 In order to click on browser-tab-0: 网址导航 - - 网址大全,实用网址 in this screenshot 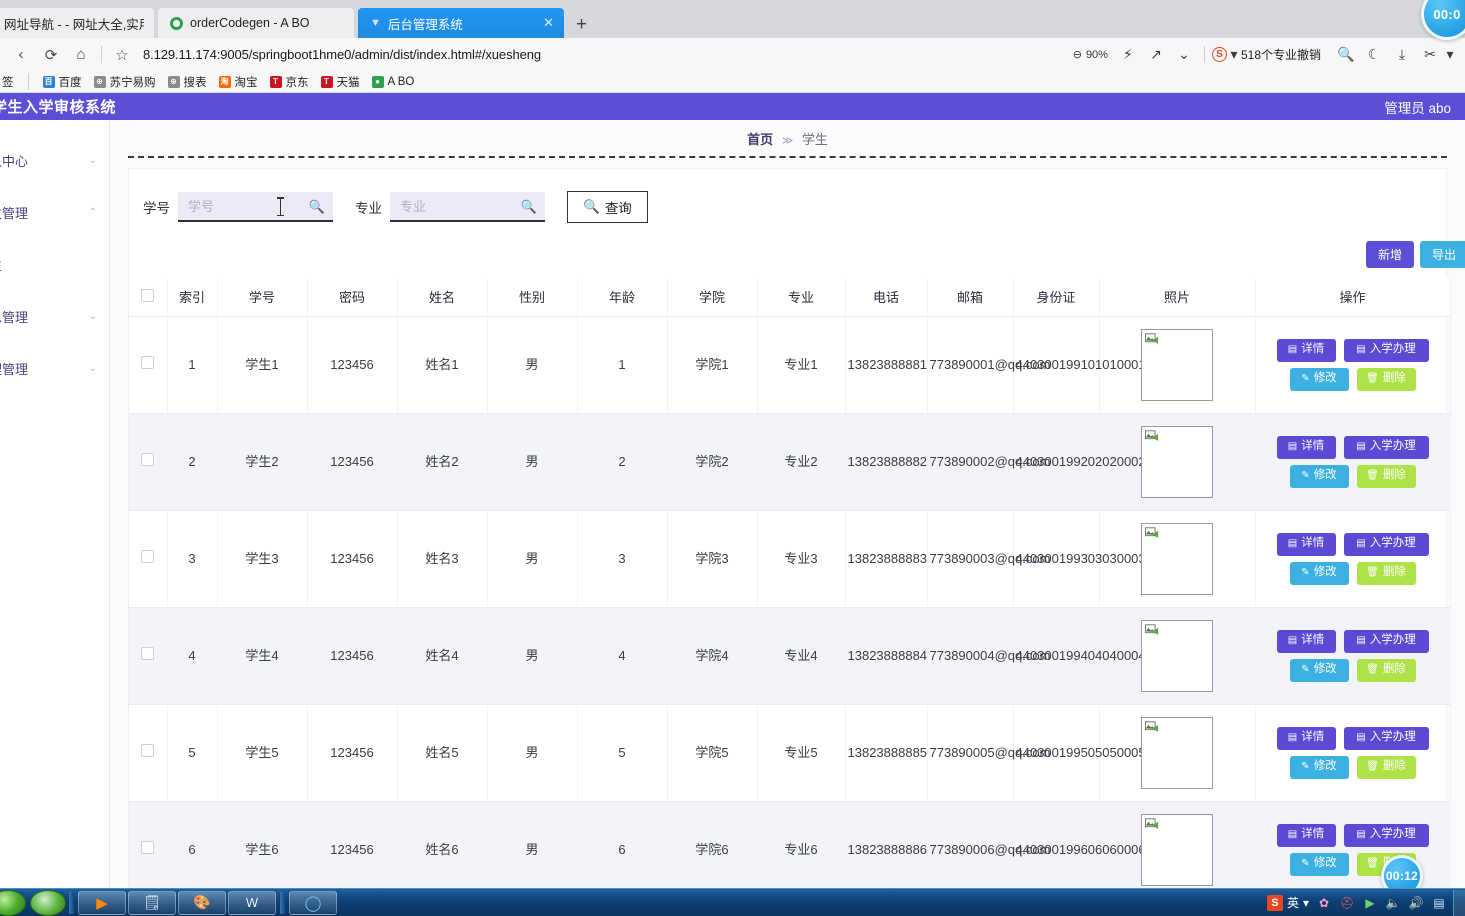, I will do `click(77, 23)`.